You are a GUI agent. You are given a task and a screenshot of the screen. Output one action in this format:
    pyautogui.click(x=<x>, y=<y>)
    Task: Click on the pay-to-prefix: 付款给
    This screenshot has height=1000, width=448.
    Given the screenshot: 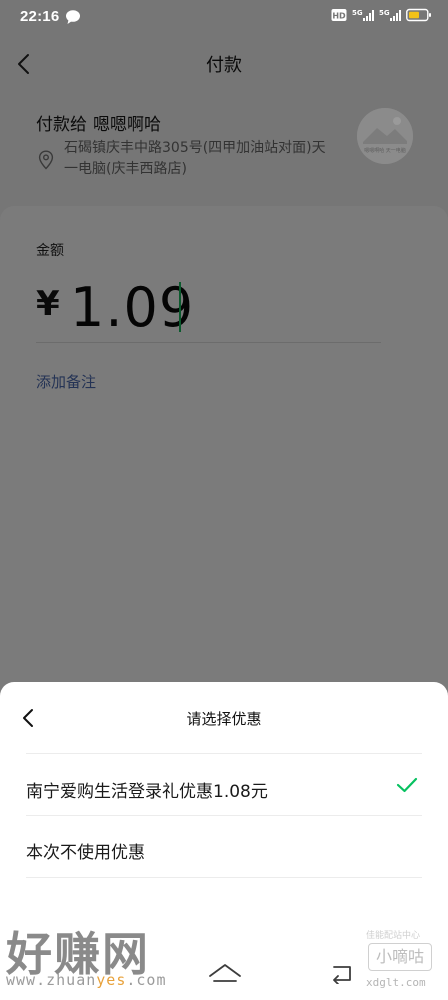 What is the action you would take?
    pyautogui.click(x=61, y=125)
    